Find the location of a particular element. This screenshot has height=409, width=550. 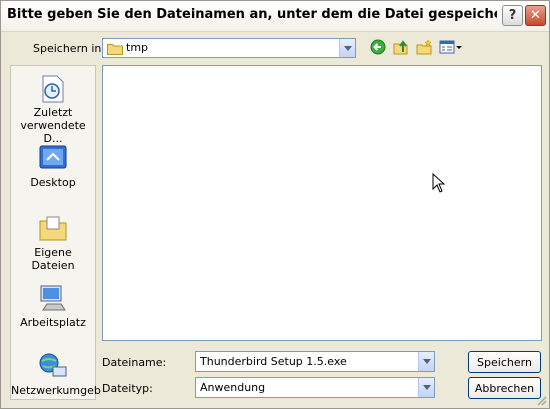

back-icon is located at coordinates (378, 47).